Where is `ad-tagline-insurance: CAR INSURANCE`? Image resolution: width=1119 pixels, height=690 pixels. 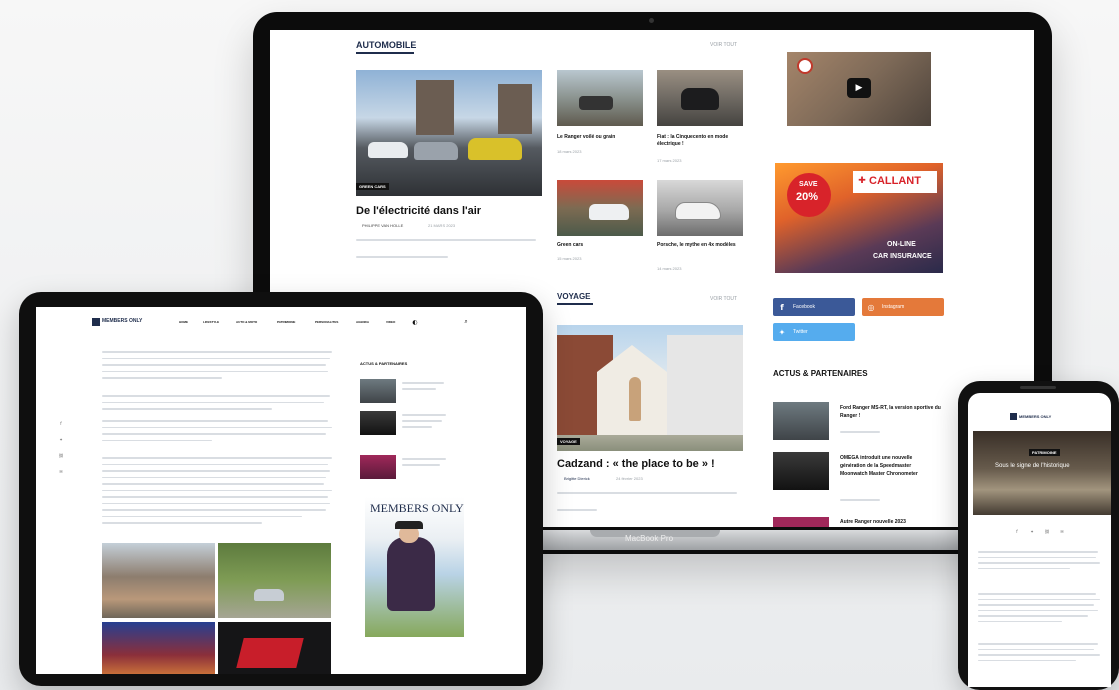 ad-tagline-insurance: CAR INSURANCE is located at coordinates (902, 256).